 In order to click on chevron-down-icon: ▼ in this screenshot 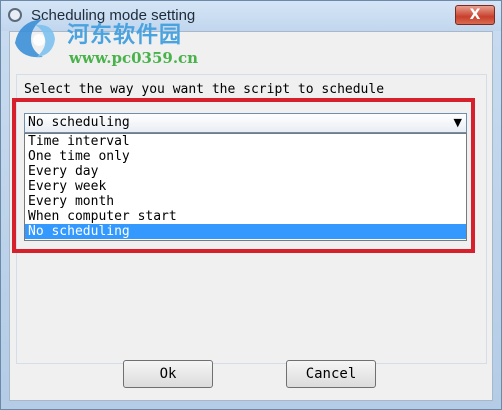, I will do `click(458, 122)`.